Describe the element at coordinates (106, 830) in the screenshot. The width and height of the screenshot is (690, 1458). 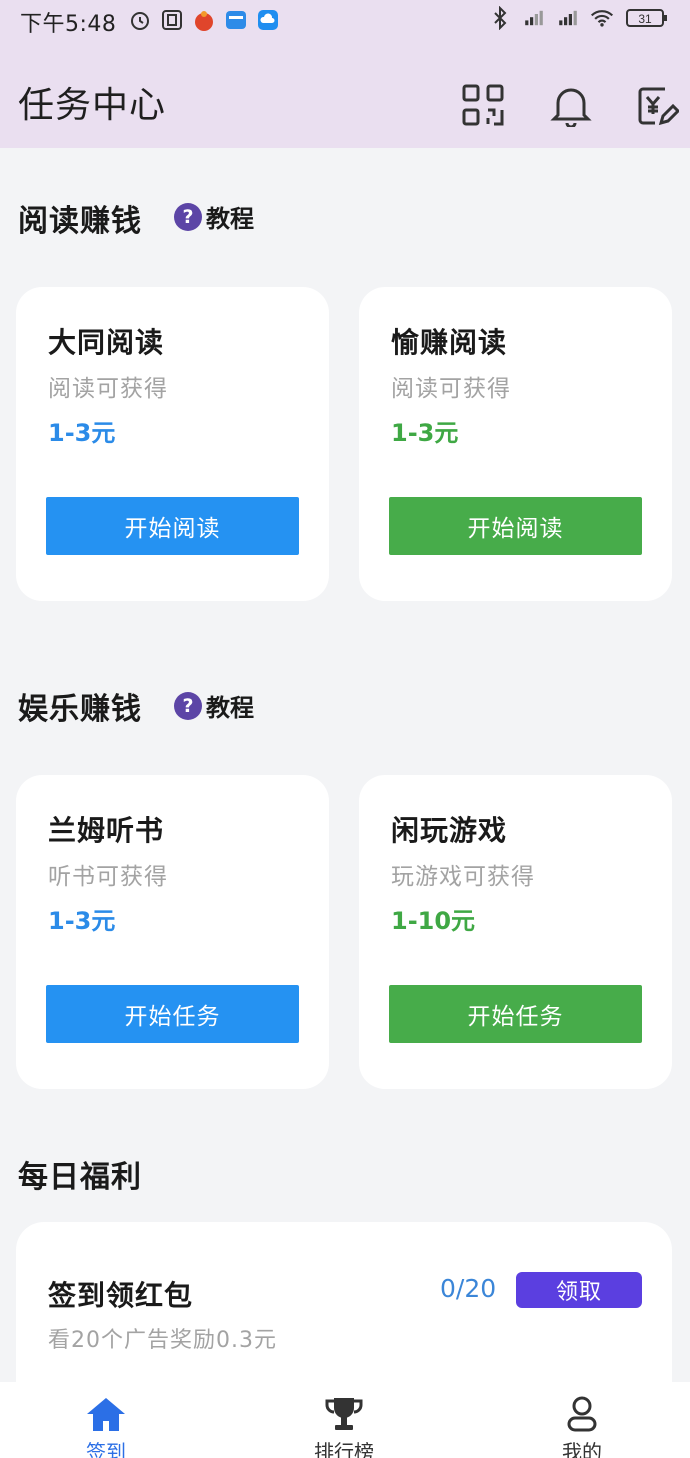
I see `card-title: 兰姆听书` at that location.